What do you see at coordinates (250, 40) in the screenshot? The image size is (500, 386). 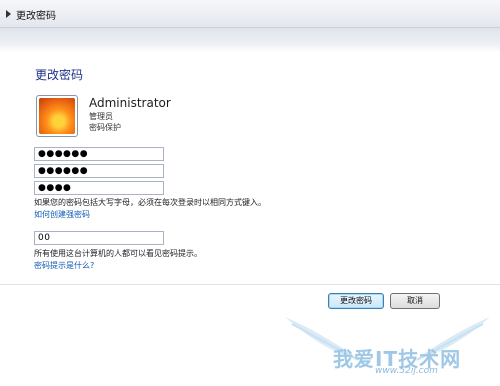 I see `header-band` at bounding box center [250, 40].